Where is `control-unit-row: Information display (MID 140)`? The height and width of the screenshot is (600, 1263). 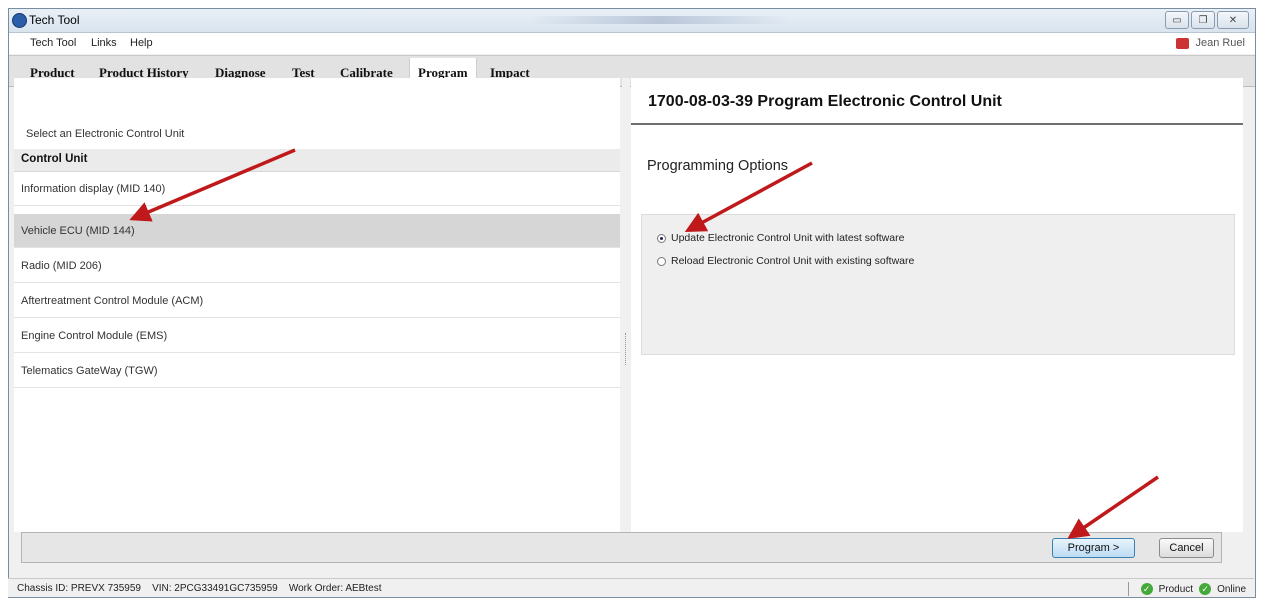 control-unit-row: Information display (MID 140) is located at coordinates (317, 189).